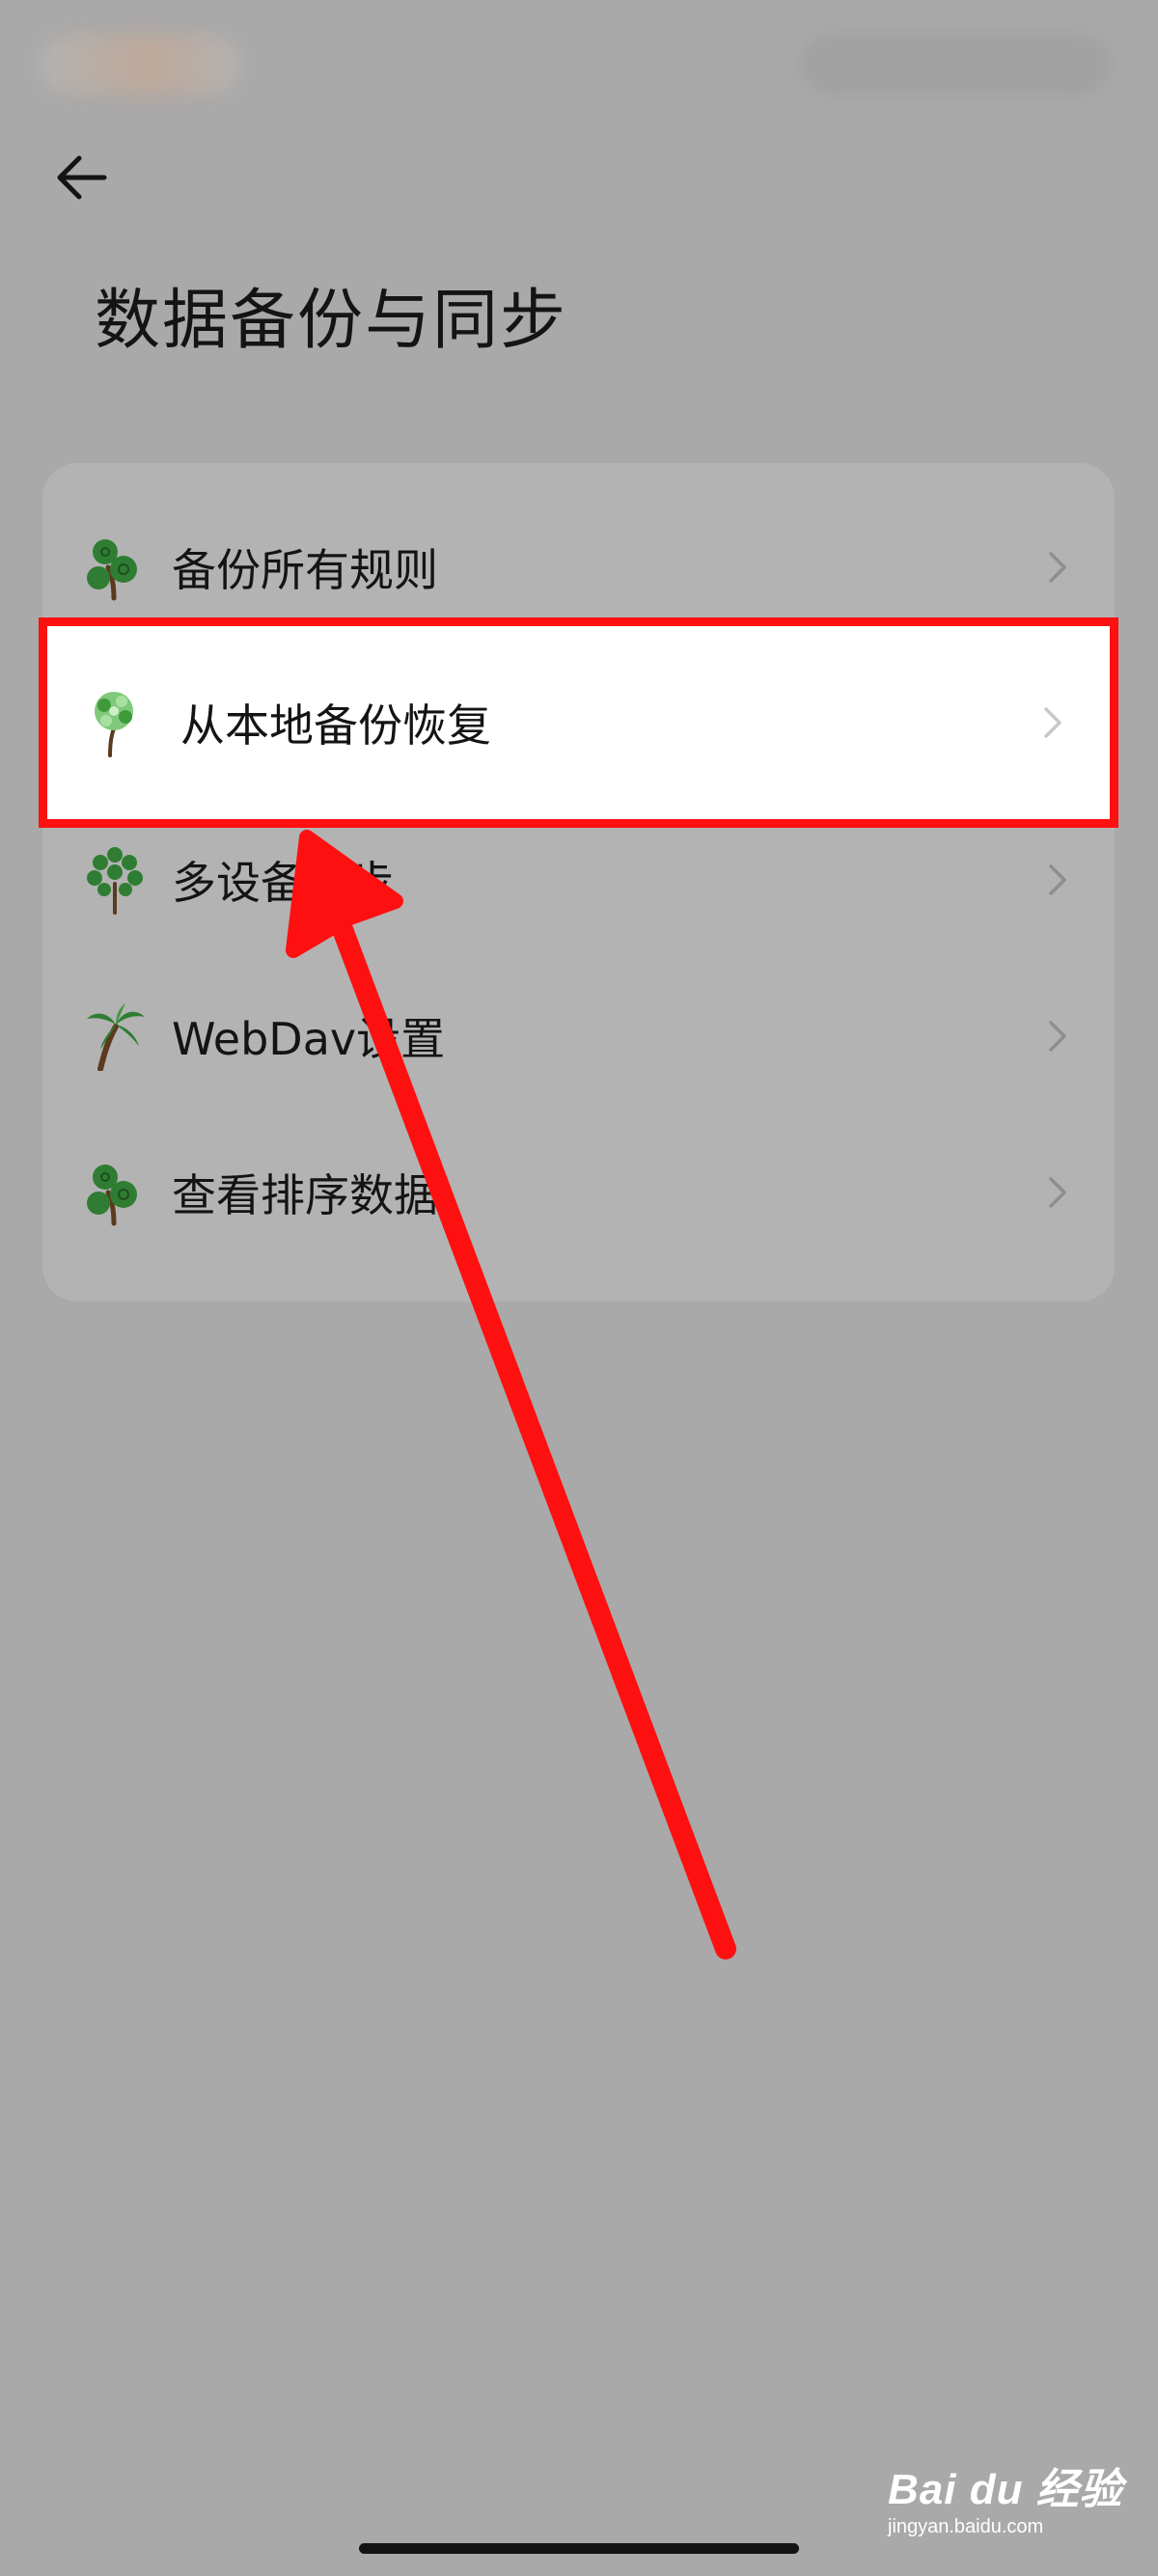 This screenshot has width=1158, height=2576. Describe the element at coordinates (578, 723) in the screenshot. I see `menu-item-restore-from-local-backup: 从本地备份恢复` at that location.